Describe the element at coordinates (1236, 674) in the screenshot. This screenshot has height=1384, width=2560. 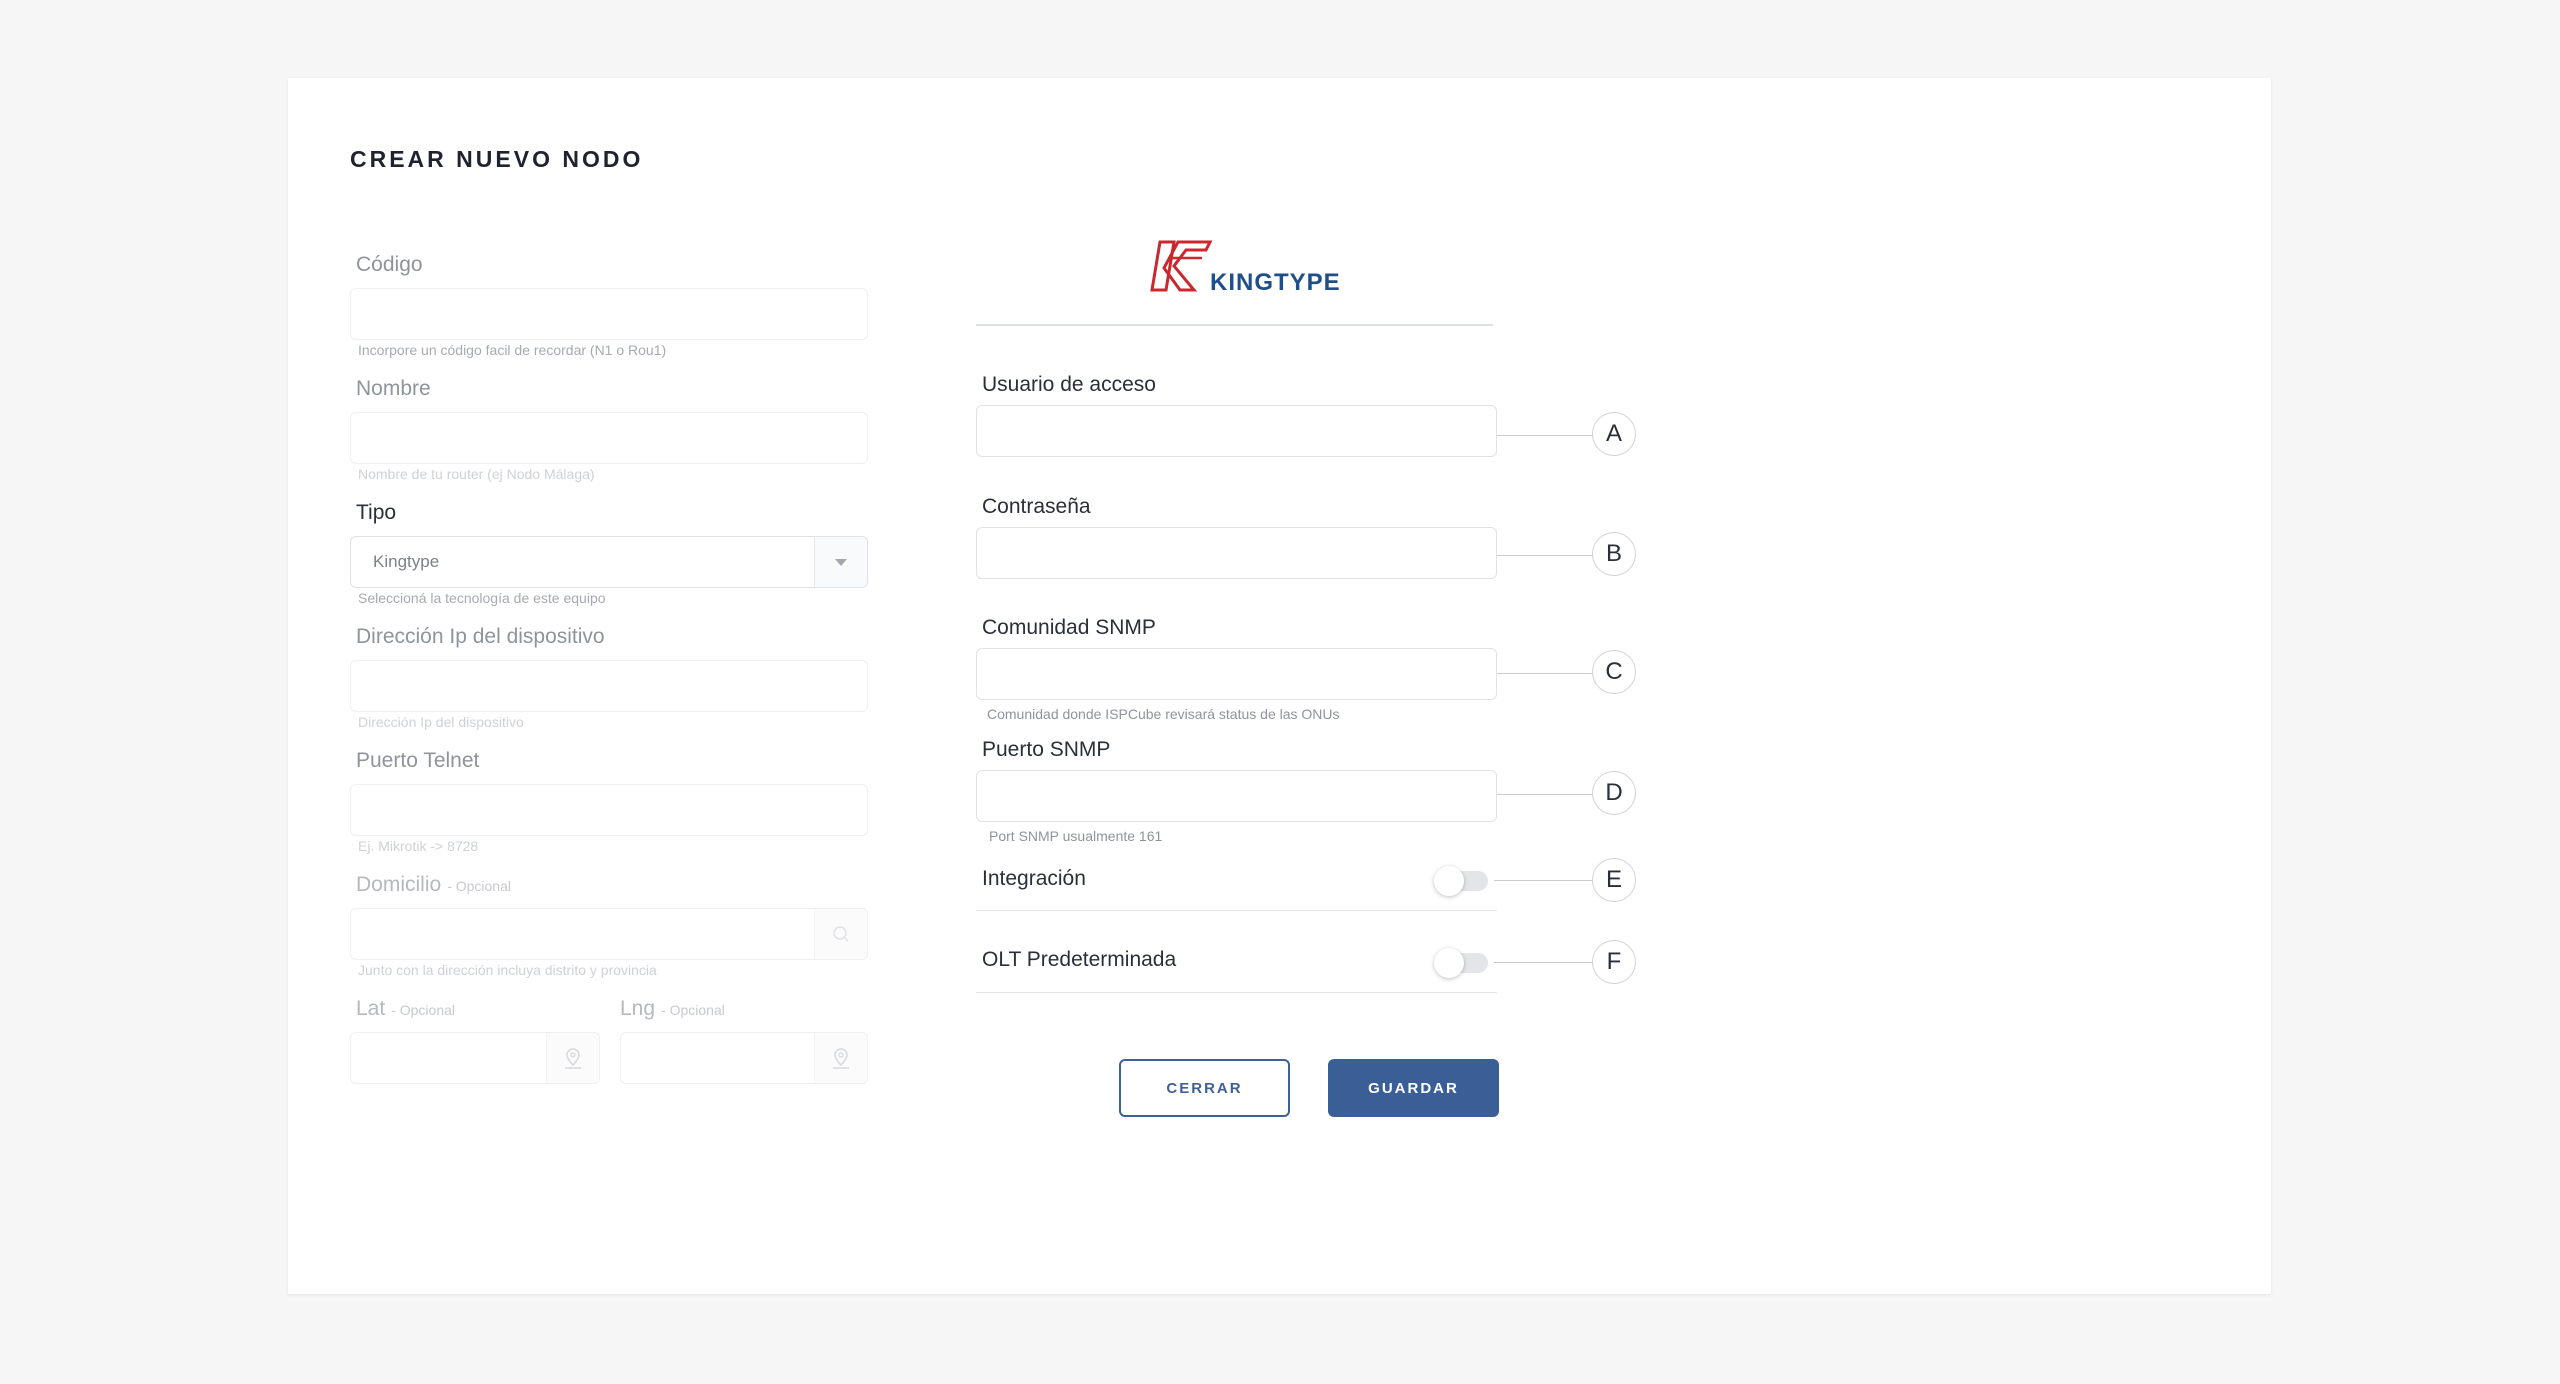
I see `comunidad-input` at that location.